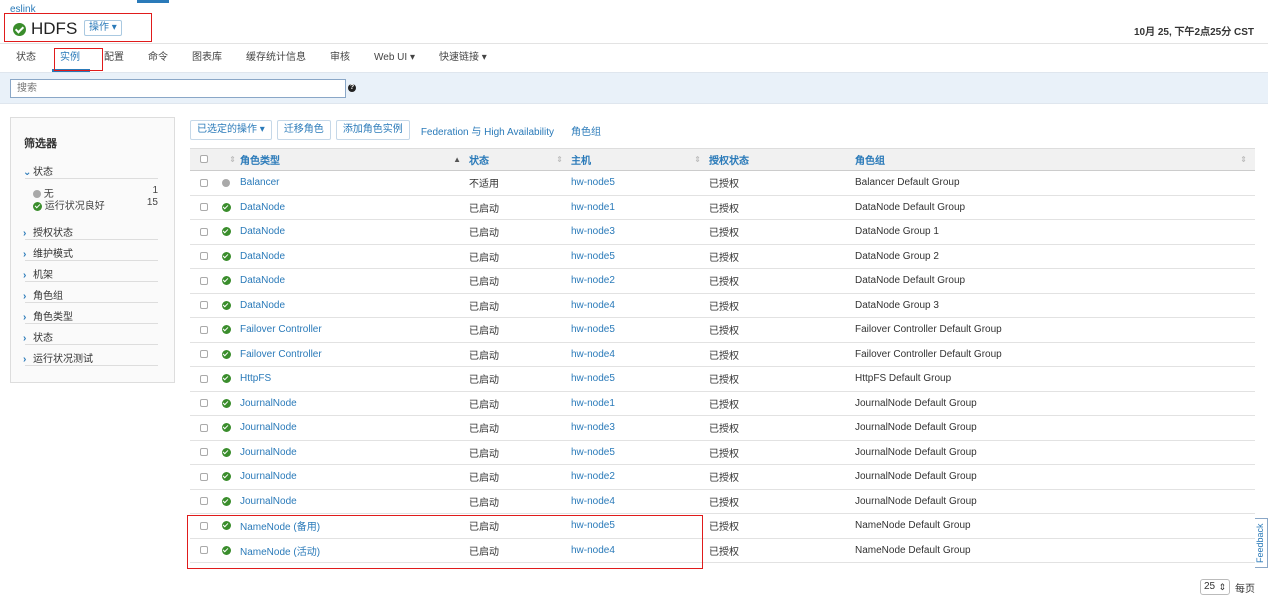  Describe the element at coordinates (910, 281) in the screenshot. I see `role-group: DataNode Default Group` at that location.